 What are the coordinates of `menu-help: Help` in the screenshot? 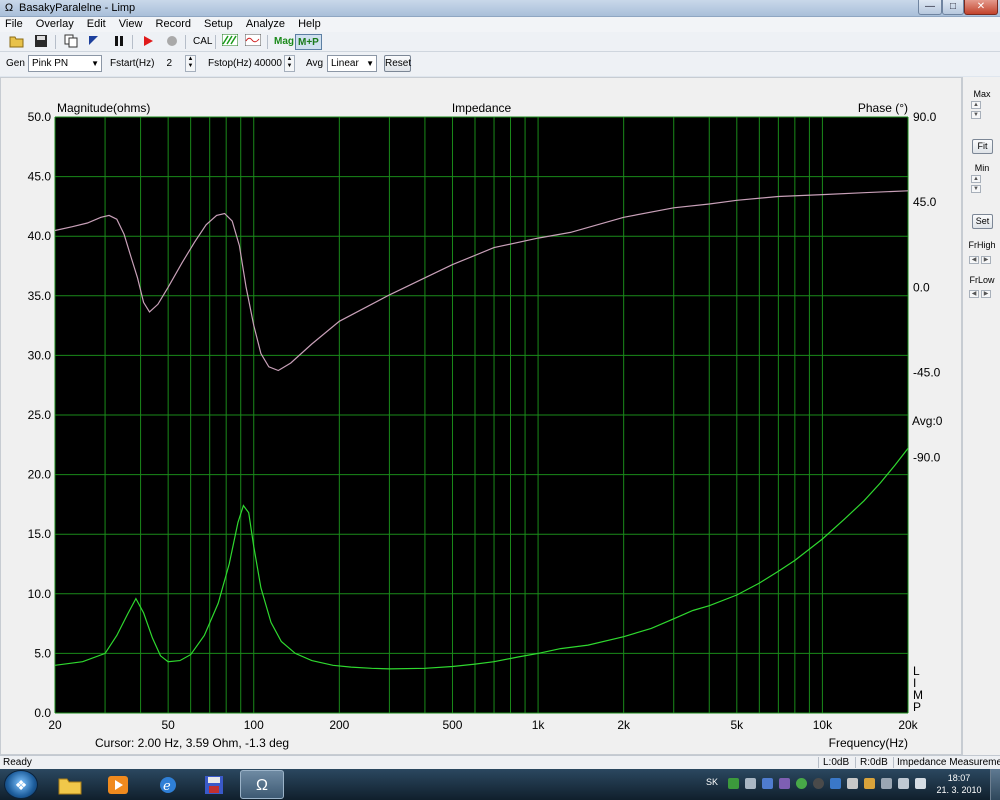 It's located at (309, 24).